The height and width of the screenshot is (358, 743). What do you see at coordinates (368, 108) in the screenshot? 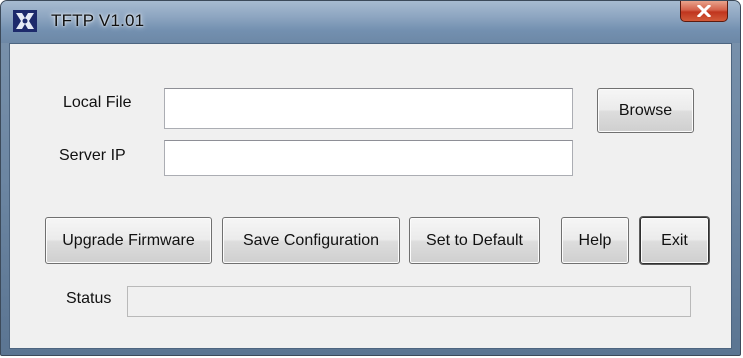
I see `local-file-input` at bounding box center [368, 108].